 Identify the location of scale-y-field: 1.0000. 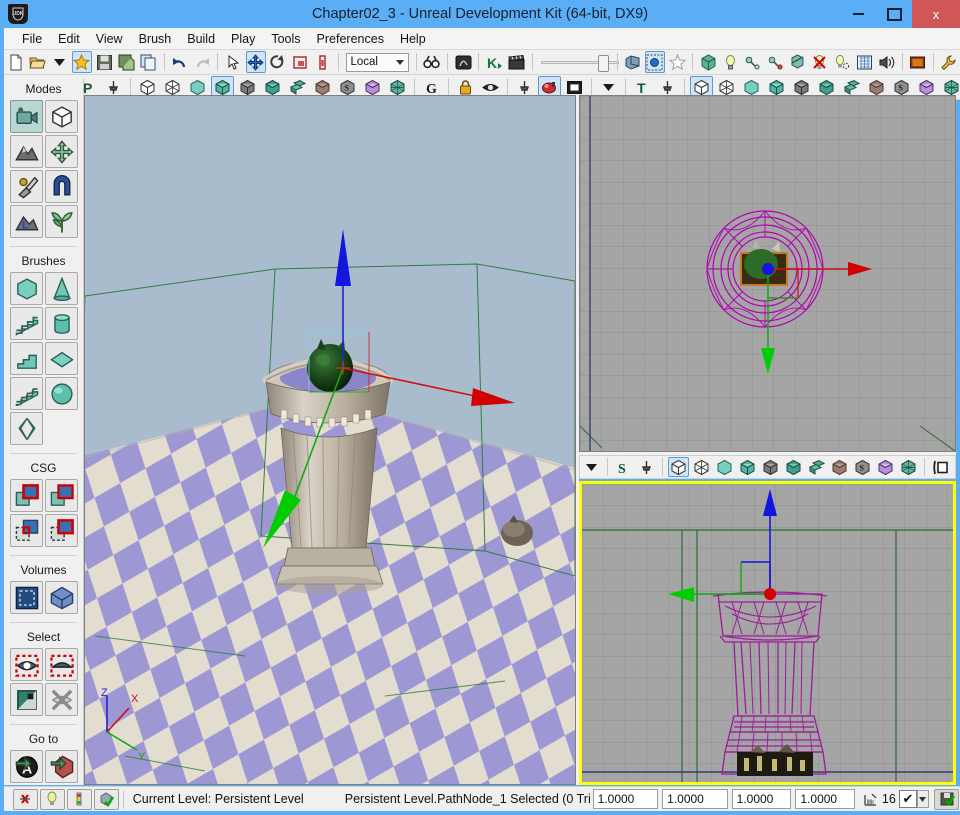
(695, 799).